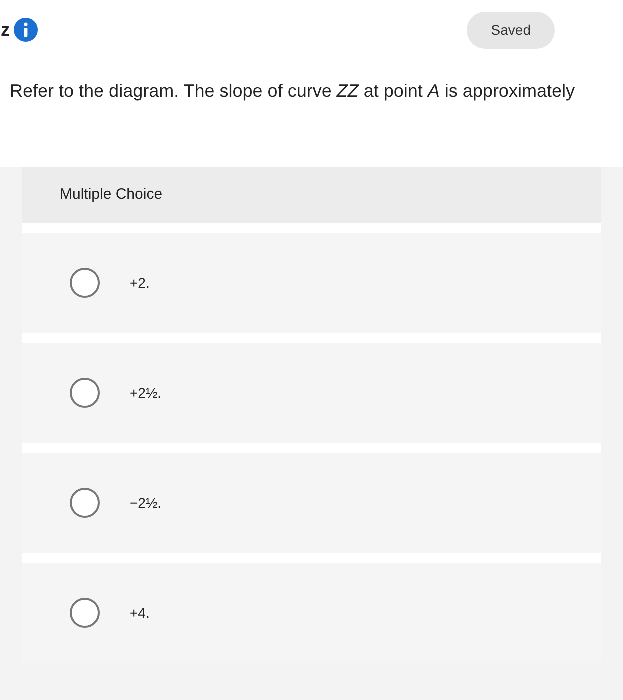  I want to click on choice-label: +4., so click(140, 613).